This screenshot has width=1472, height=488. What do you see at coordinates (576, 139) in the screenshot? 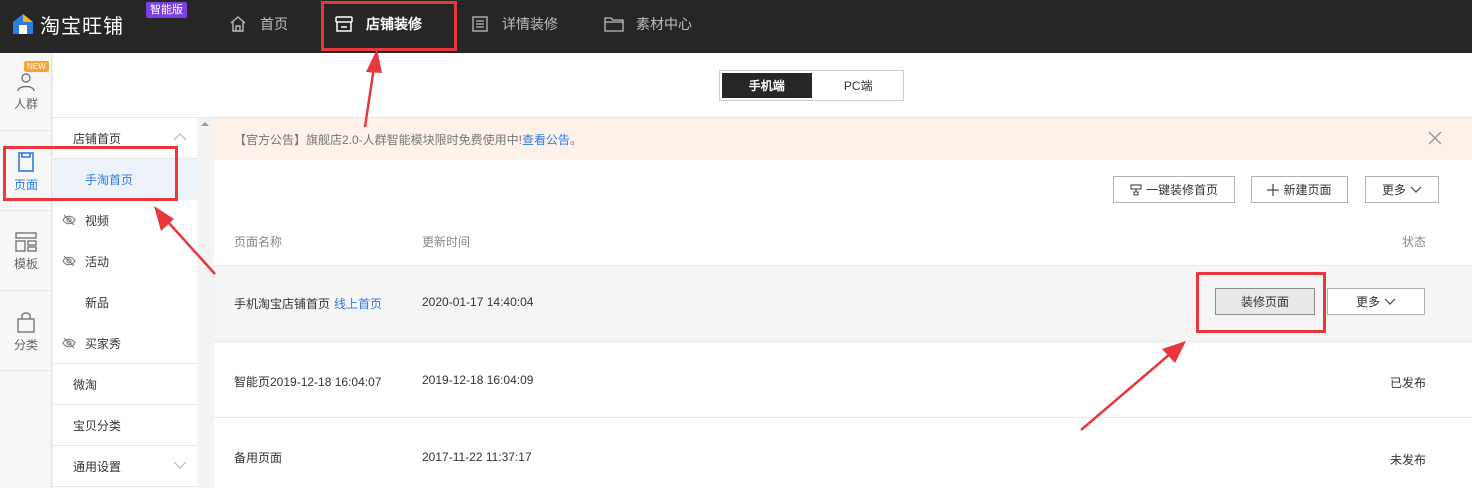
I see `notice-suffix: 。` at bounding box center [576, 139].